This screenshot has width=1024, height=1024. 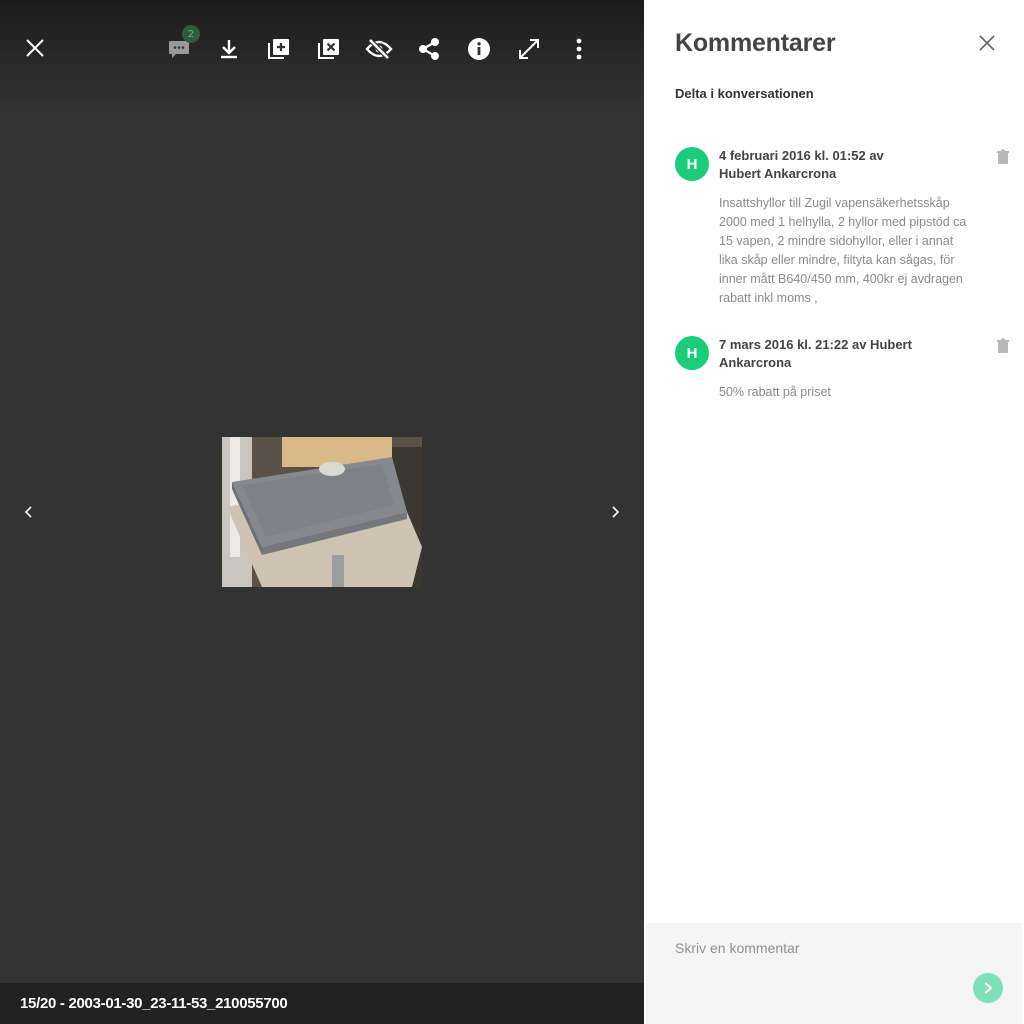 I want to click on comment-input, so click(x=825, y=948).